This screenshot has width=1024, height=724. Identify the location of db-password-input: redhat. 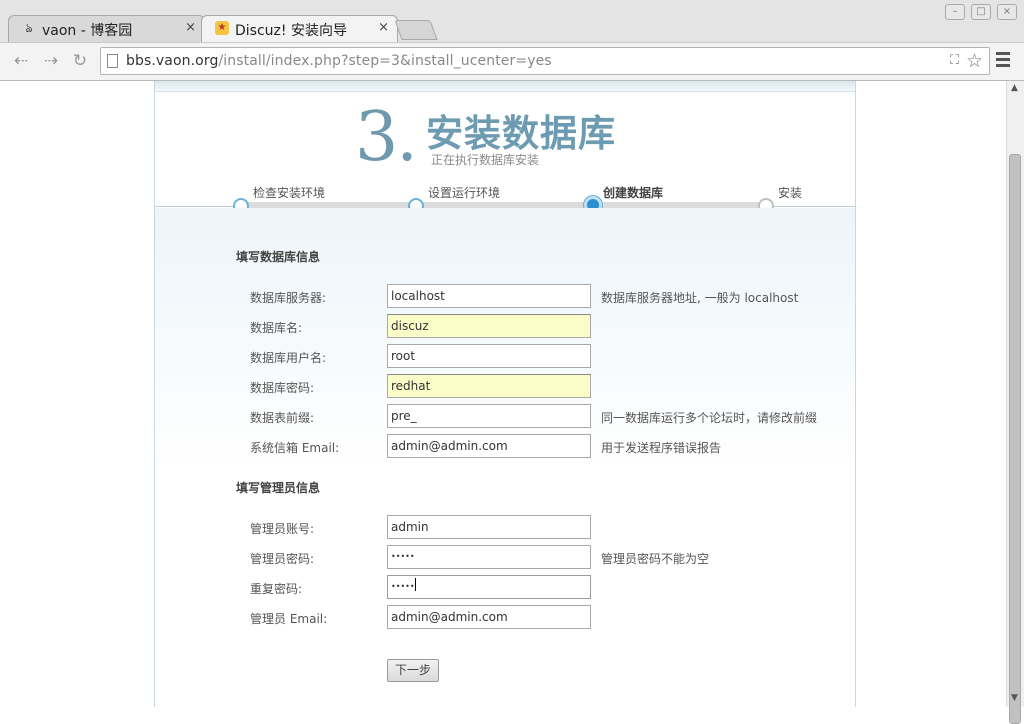
(489, 386).